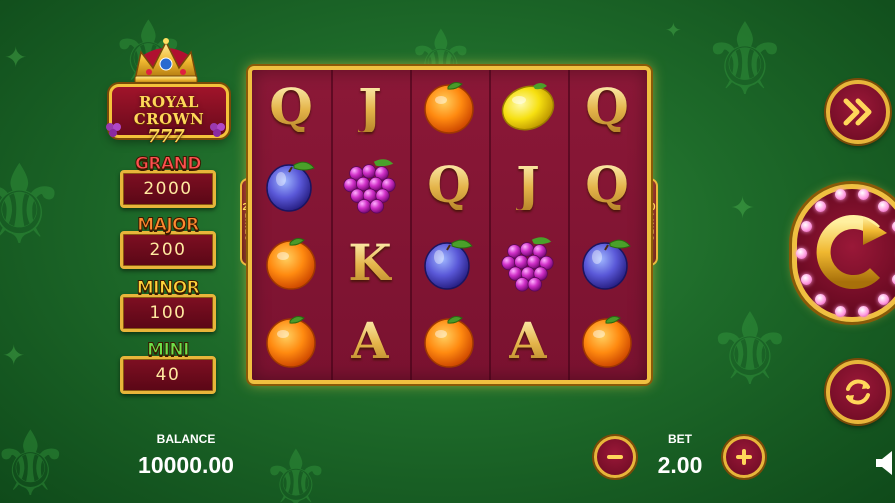 This screenshot has width=895, height=503. Describe the element at coordinates (167, 91) in the screenshot. I see `game-logo: ROYAL CROWN 777` at that location.